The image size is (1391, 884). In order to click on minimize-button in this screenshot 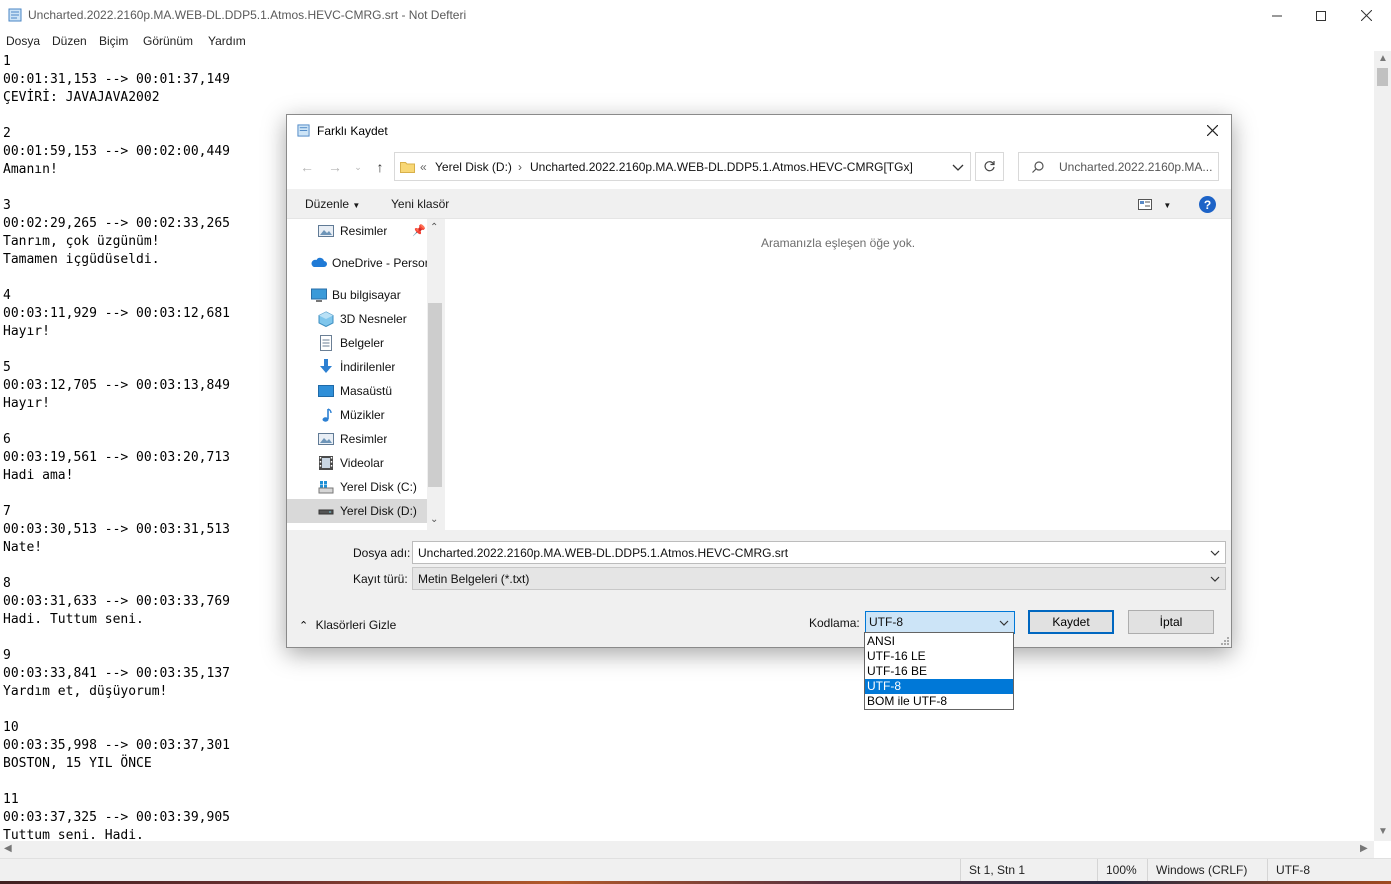, I will do `click(1277, 15)`.